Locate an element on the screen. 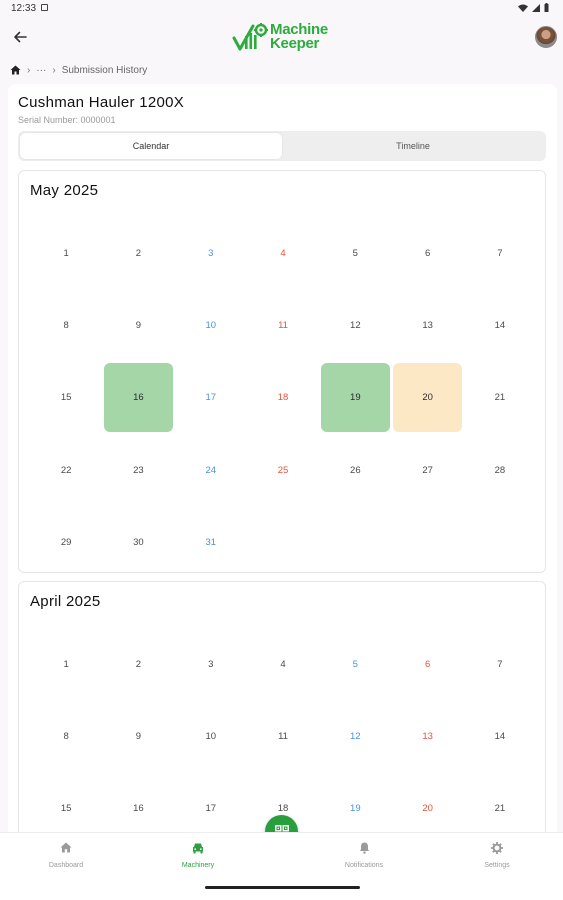  calendar-day: 23 is located at coordinates (138, 470).